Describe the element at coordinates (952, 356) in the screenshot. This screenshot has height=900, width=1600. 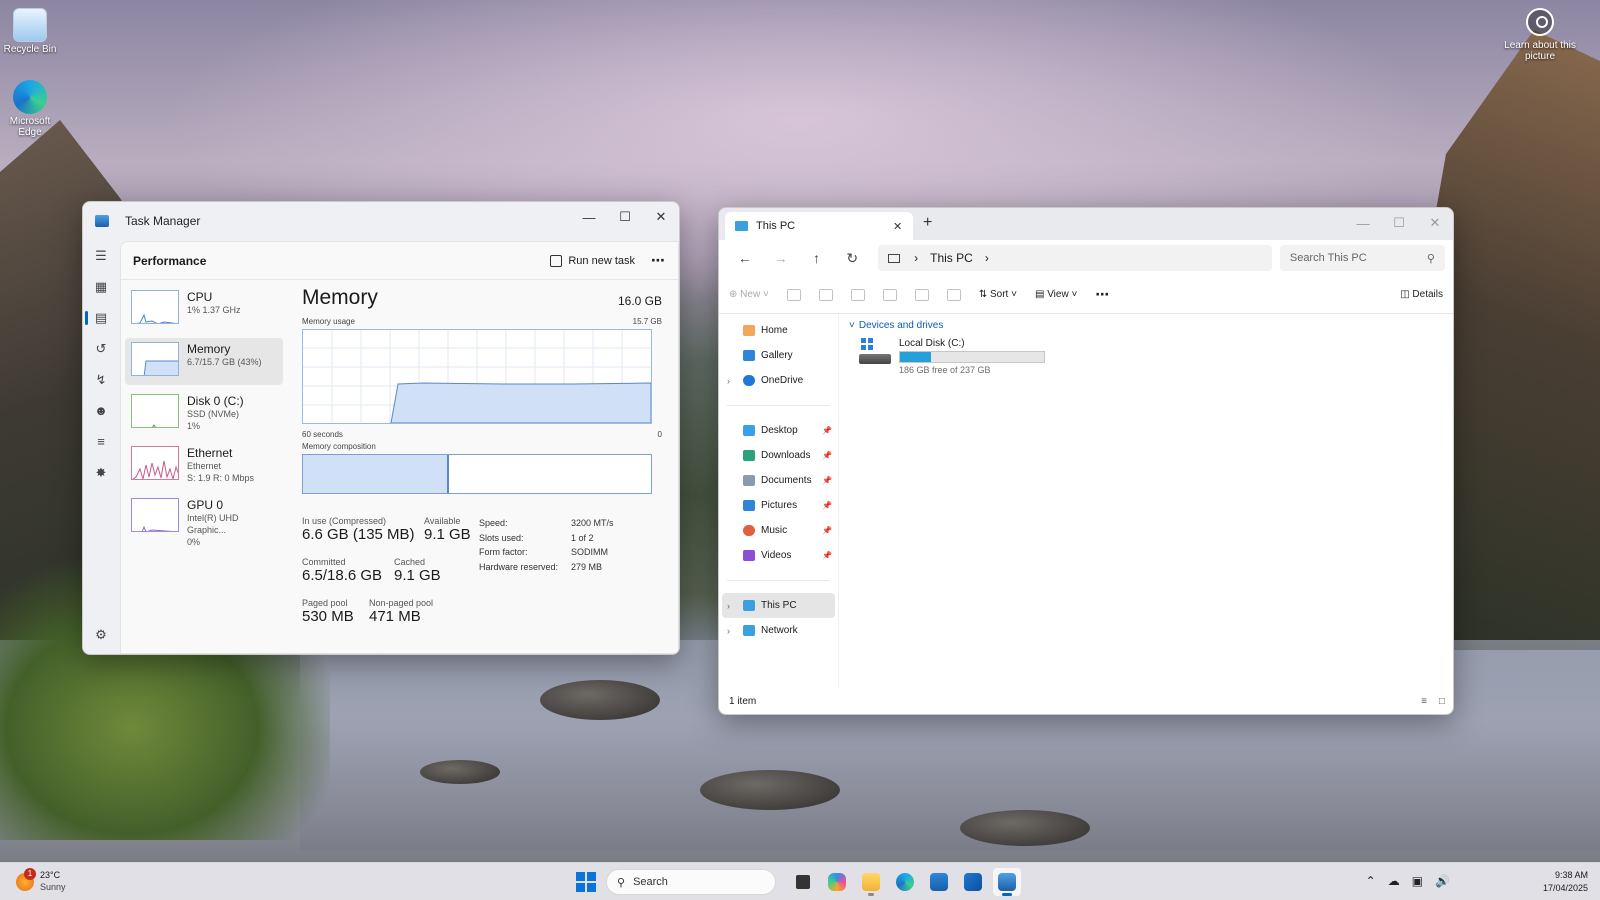
I see `drive-local-disk-c: Local Disk (C:) 186 GB free of 237 GB` at that location.